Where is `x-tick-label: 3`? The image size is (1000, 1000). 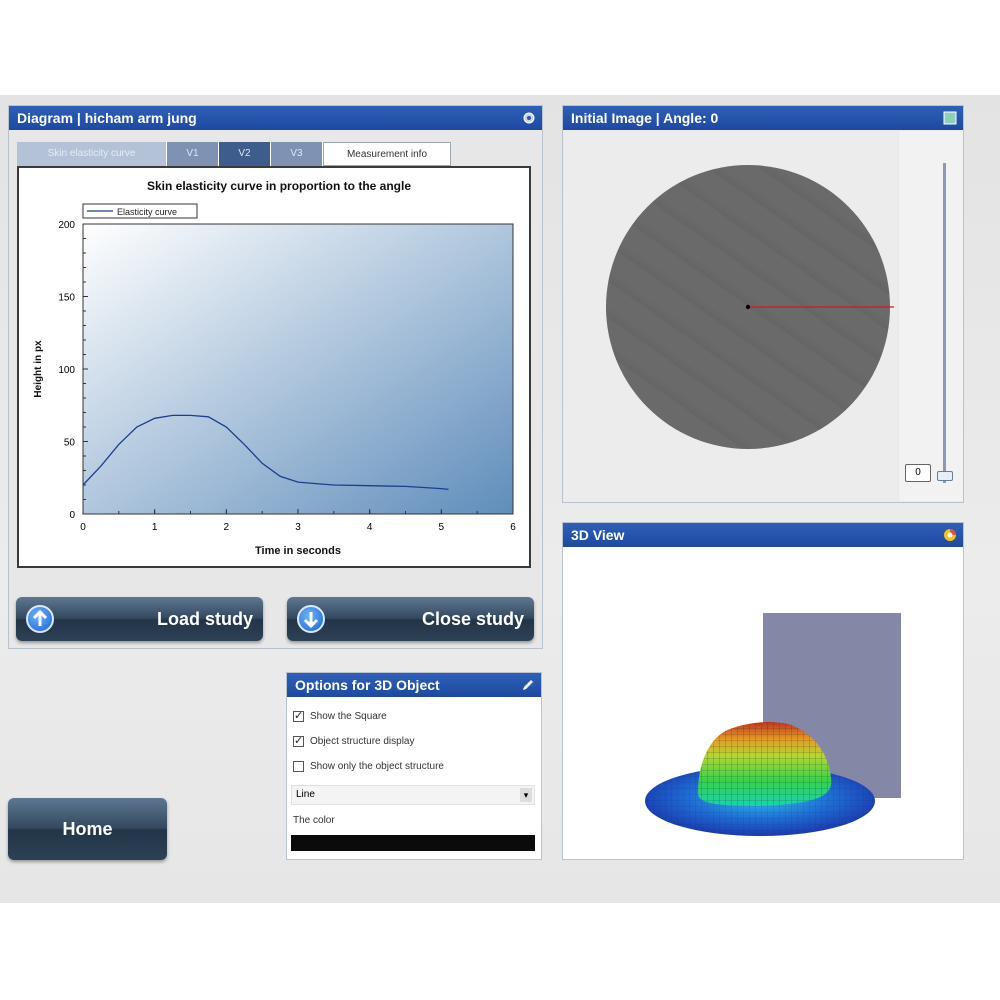 x-tick-label: 3 is located at coordinates (298, 527).